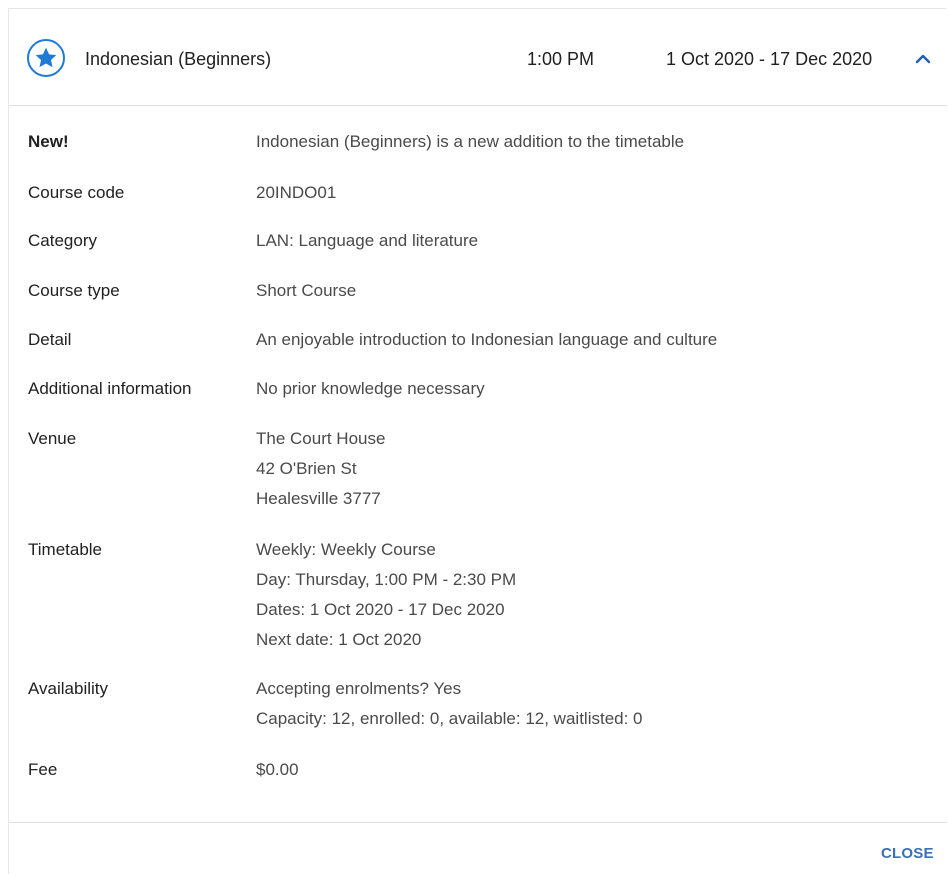 The height and width of the screenshot is (876, 948). I want to click on course-time: 1:00 PM, so click(561, 59).